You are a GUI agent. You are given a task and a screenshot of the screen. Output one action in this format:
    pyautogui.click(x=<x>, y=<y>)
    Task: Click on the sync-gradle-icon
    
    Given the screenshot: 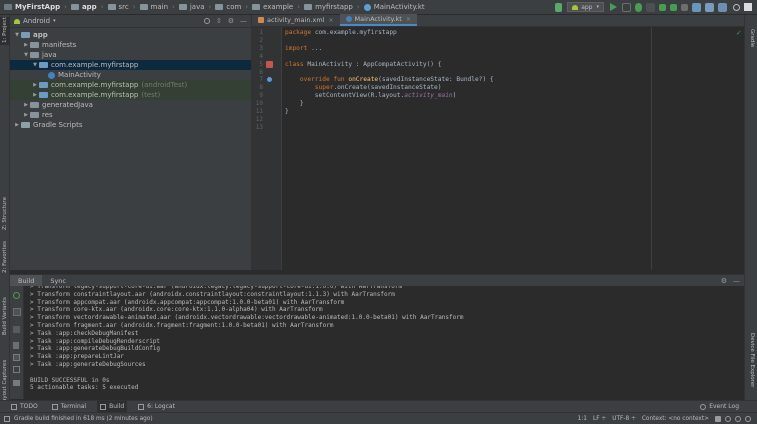 What is the action you would take?
    pyautogui.click(x=696, y=7)
    